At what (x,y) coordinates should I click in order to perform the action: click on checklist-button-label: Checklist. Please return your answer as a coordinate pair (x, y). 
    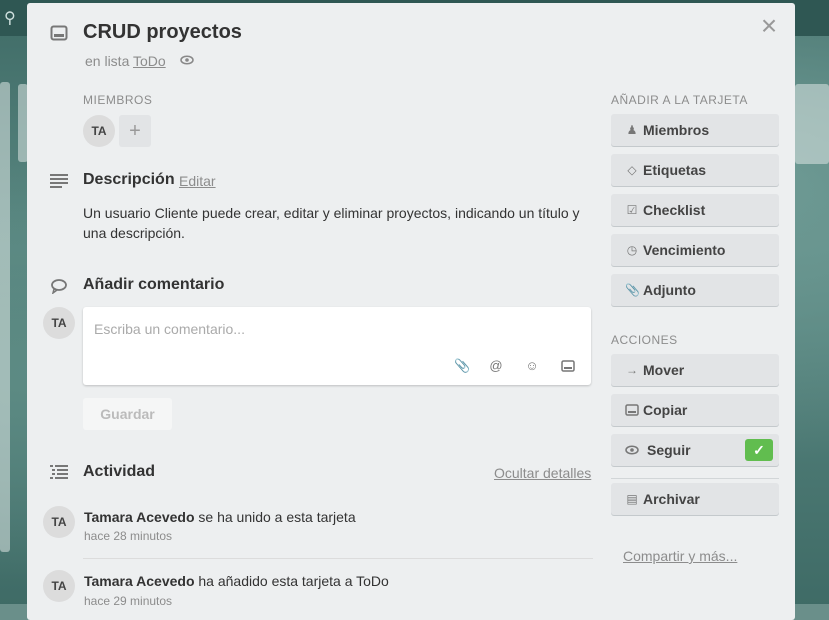
    Looking at the image, I should click on (674, 210).